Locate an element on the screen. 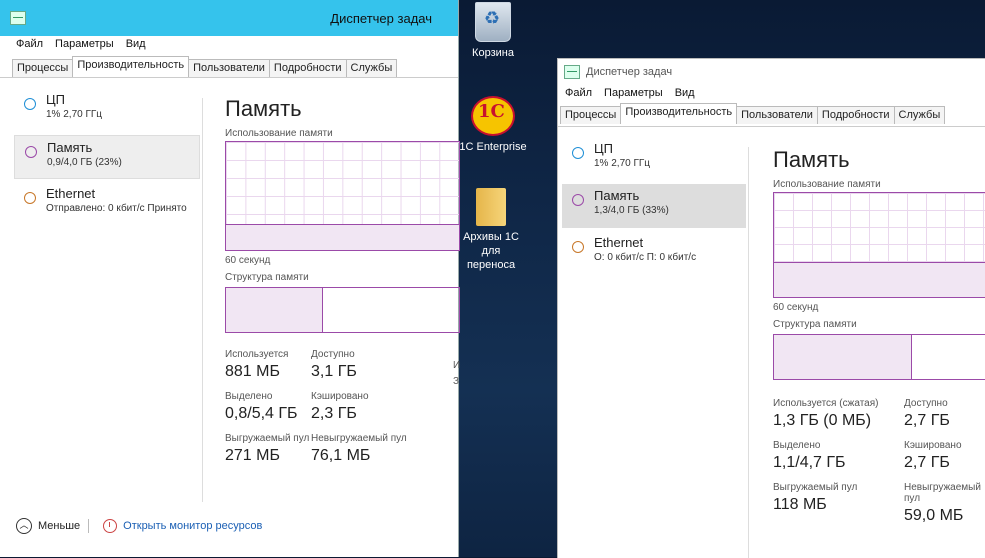  stat-in-use-compressed: Используется (сжатая) 1,3 ГБ (0 МБ) is located at coordinates (838, 414).